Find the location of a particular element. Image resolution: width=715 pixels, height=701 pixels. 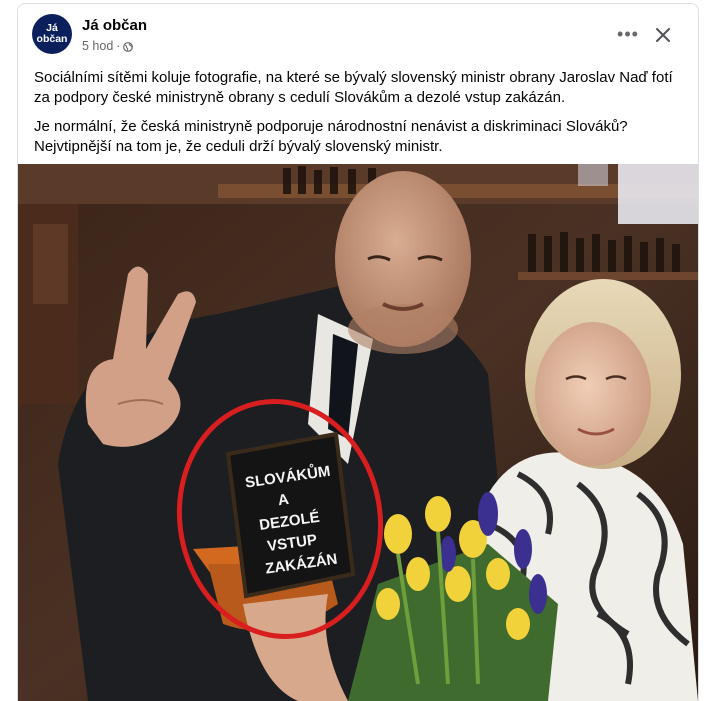

woman-face is located at coordinates (593, 394).